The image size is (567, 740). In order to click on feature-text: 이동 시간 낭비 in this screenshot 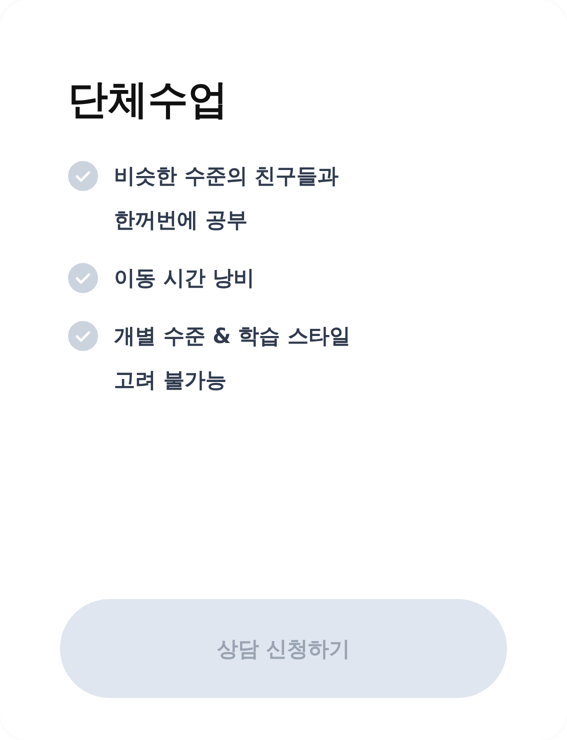, I will do `click(184, 278)`.